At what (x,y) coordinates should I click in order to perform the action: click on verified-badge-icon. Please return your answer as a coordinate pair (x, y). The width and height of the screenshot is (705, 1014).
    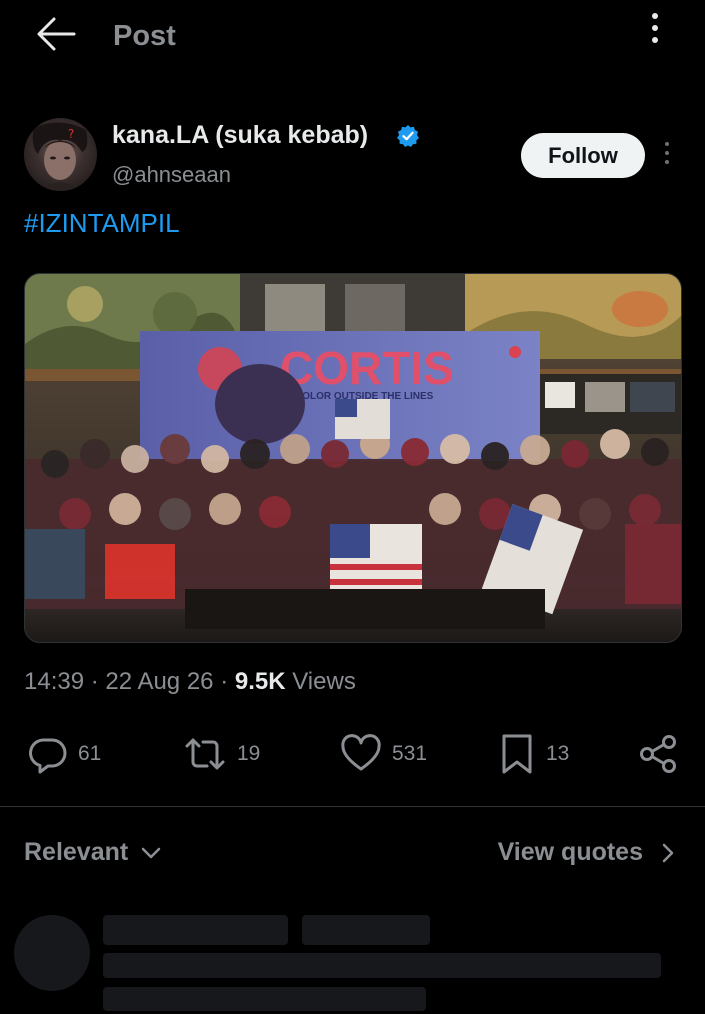
    Looking at the image, I should click on (408, 136).